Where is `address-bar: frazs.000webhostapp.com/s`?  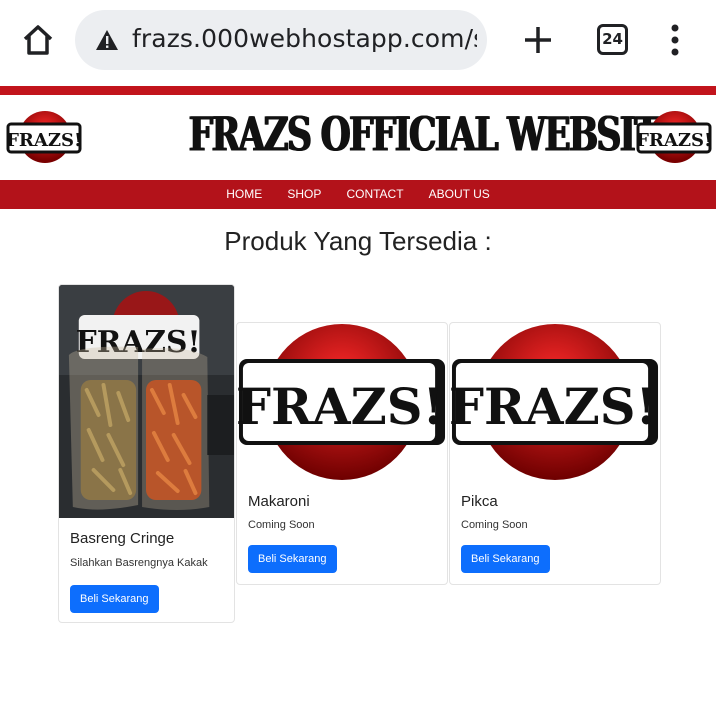
address-bar: frazs.000webhostapp.com/s is located at coordinates (281, 40).